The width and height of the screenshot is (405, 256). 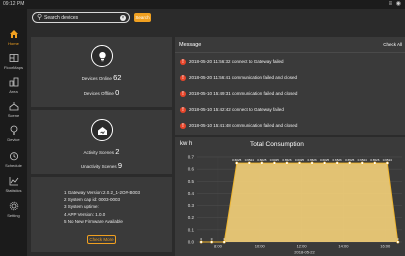 What do you see at coordinates (13, 157) in the screenshot?
I see `schedule-icon` at bounding box center [13, 157].